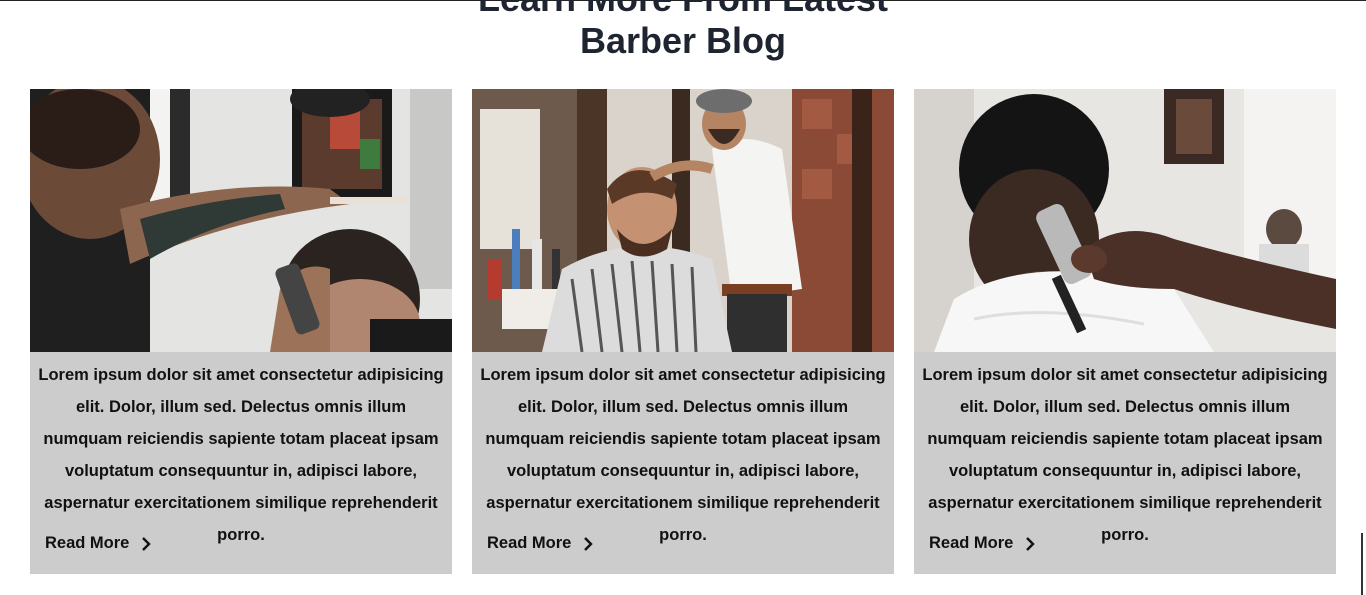 Image resolution: width=1366 pixels, height=595 pixels. I want to click on section-title-line-2: Barber Blog, so click(683, 40).